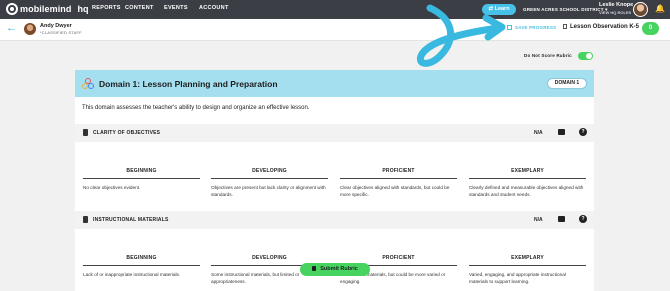 The image size is (670, 291). What do you see at coordinates (339, 269) in the screenshot?
I see `submit-rubric-label: Submit Rubric` at bounding box center [339, 269].